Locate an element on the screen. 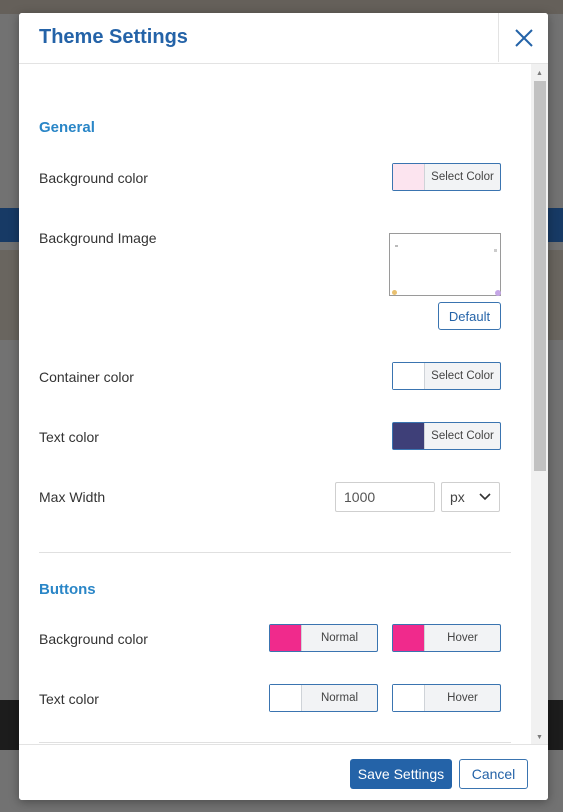 This screenshot has width=563, height=812. buttons-bg-normal-picker: Normal is located at coordinates (323, 638).